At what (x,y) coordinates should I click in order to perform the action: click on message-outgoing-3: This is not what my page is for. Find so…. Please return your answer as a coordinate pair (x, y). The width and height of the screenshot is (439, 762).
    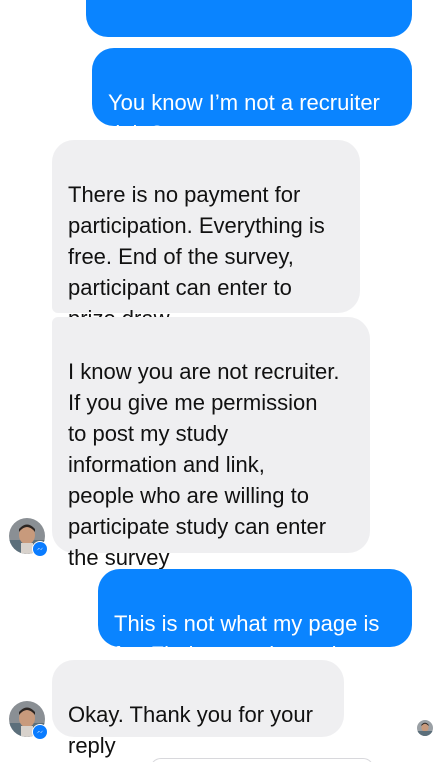
    Looking at the image, I should click on (255, 618).